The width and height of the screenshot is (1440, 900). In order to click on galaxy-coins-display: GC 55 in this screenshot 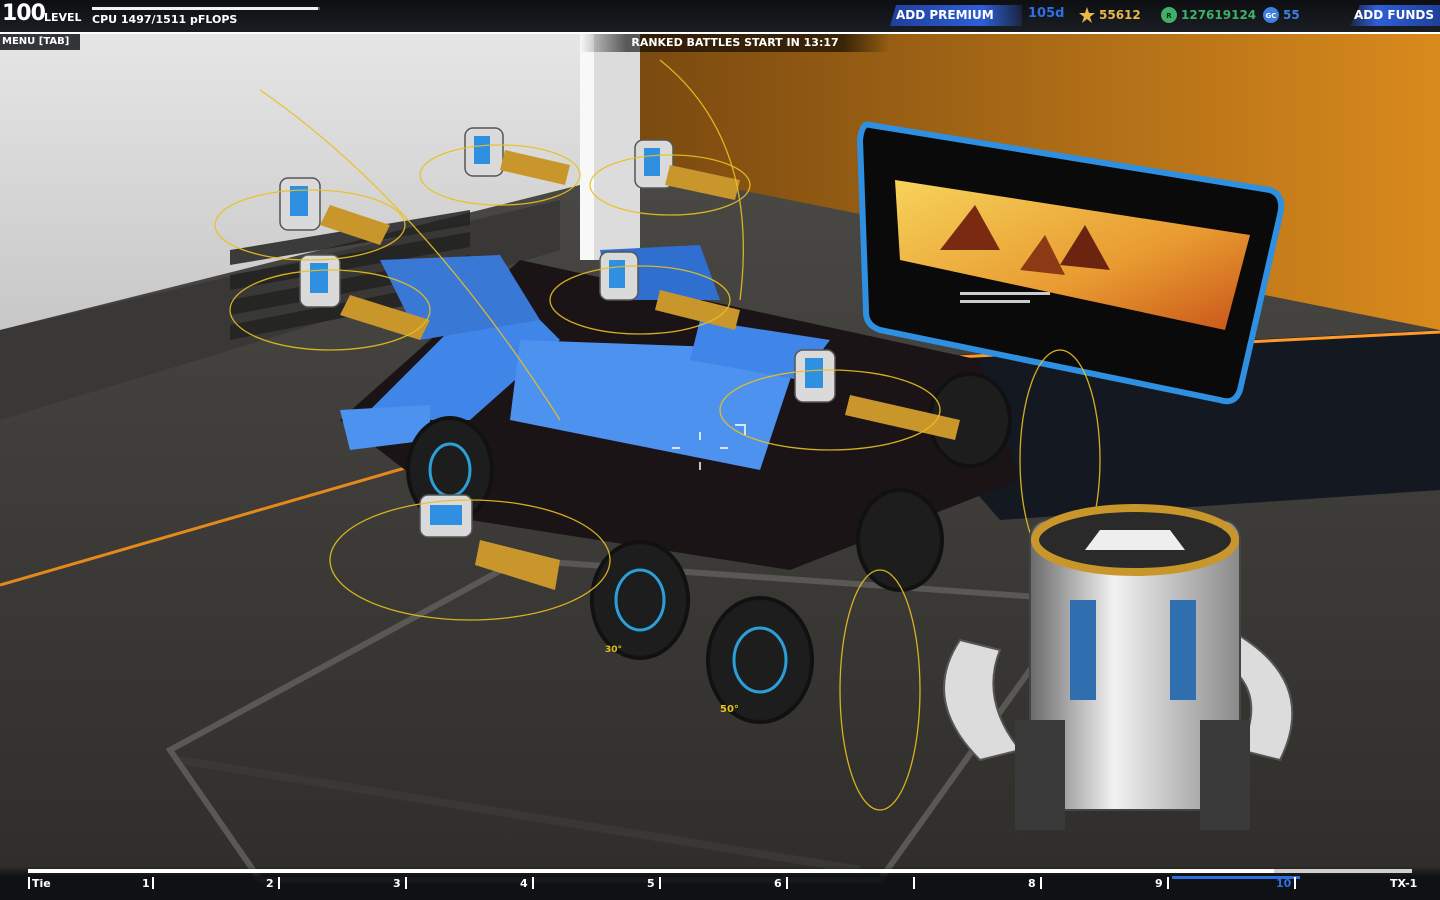, I will do `click(1281, 15)`.